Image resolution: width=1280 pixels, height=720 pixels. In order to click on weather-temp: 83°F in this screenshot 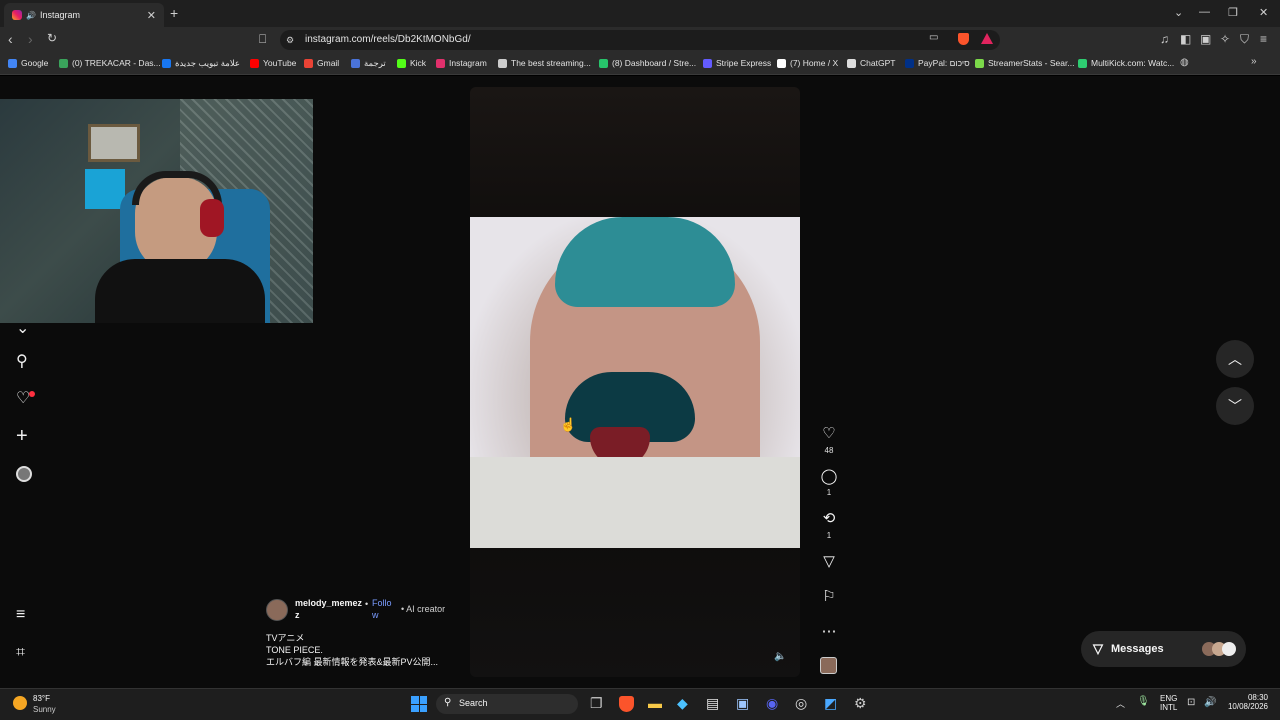, I will do `click(41, 698)`.